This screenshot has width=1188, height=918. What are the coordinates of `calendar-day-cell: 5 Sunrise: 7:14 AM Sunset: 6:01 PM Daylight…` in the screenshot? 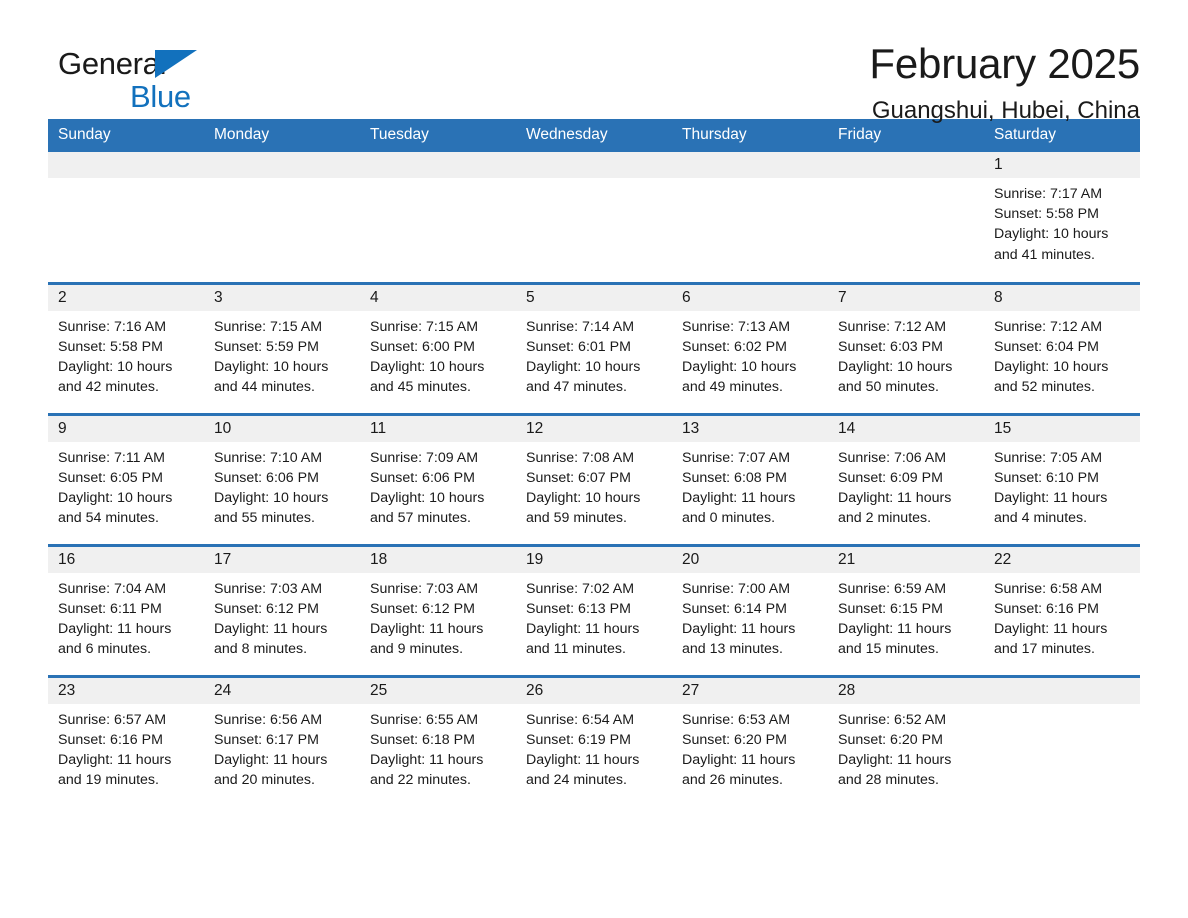 It's located at (594, 347).